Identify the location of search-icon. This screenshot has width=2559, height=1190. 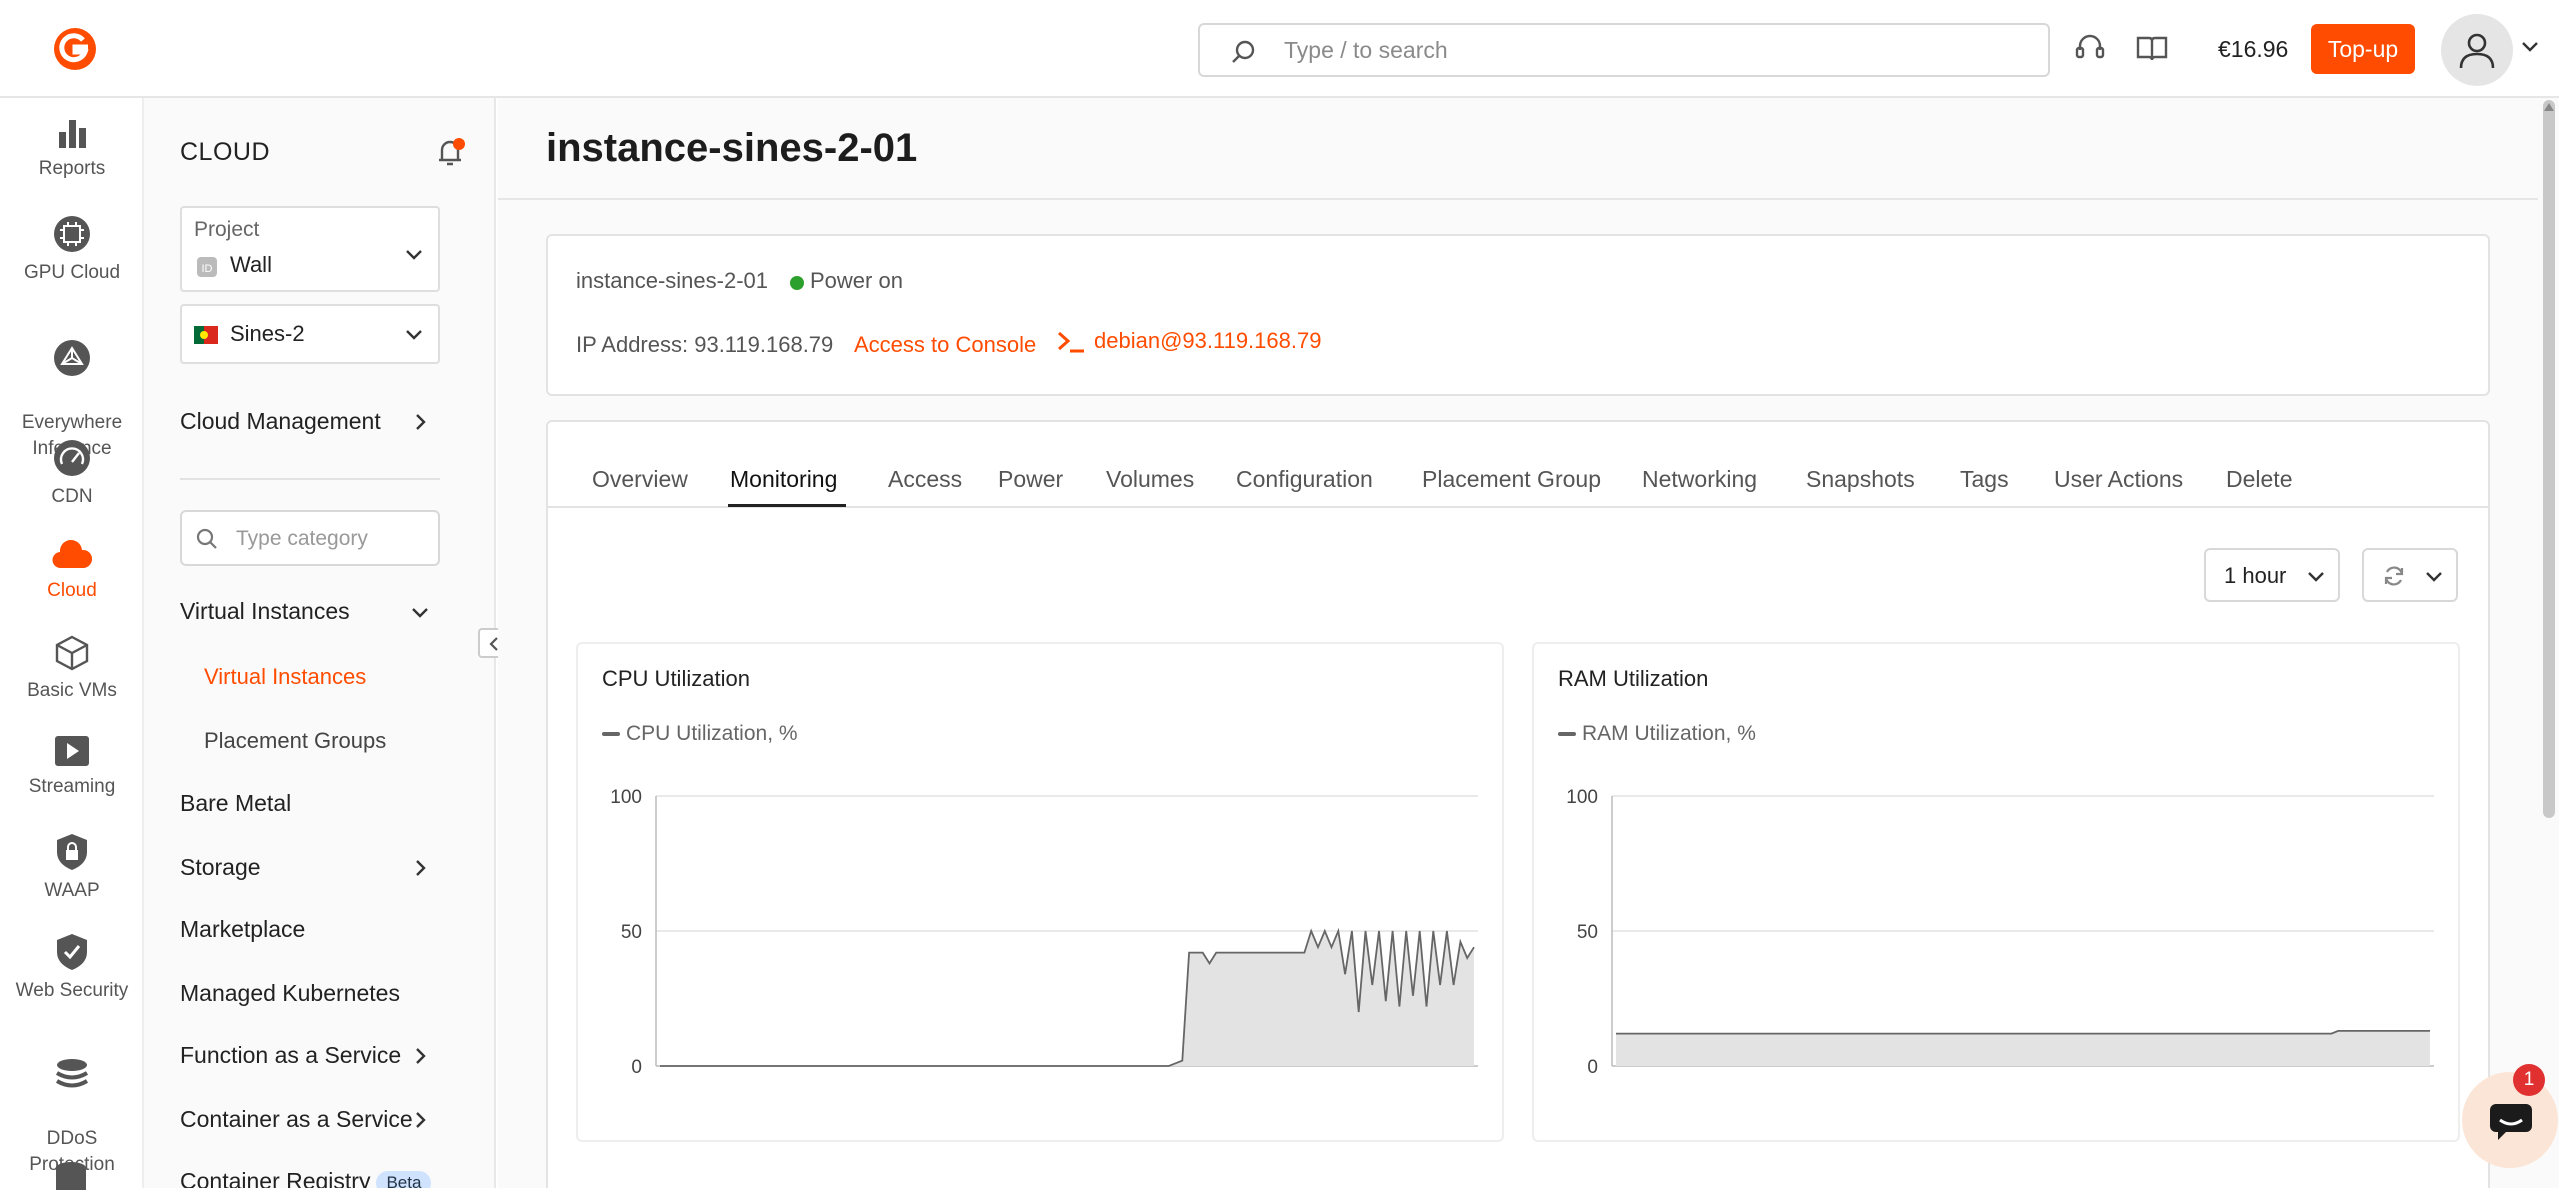
(206, 538).